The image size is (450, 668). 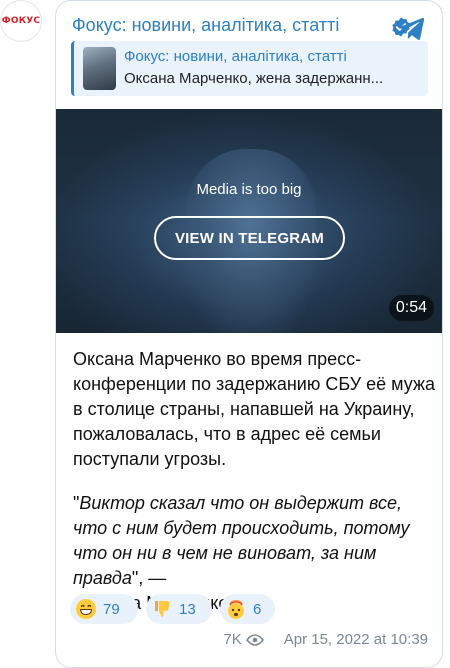 I want to click on post-date-link: Apr 15, 2022 at 10:39, so click(x=356, y=639).